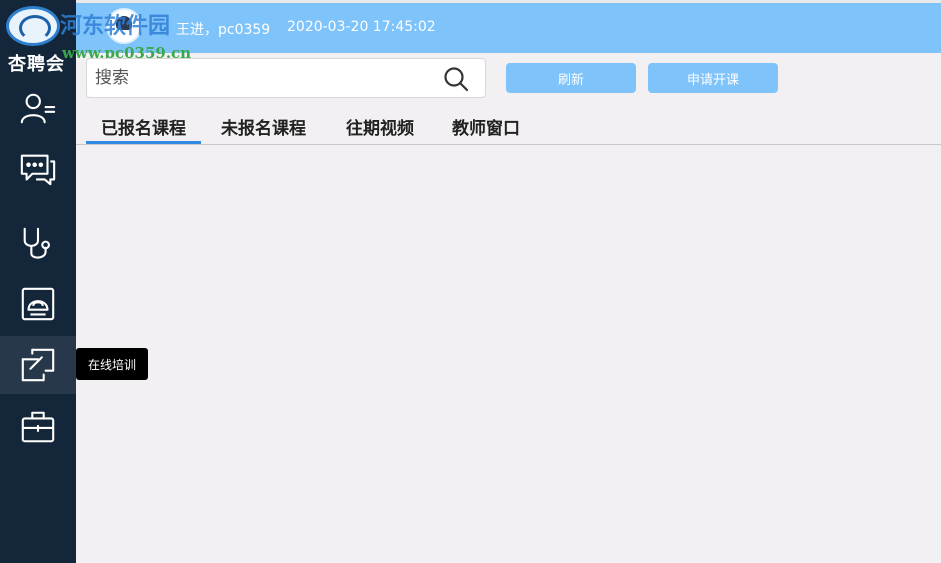  I want to click on ultrasound-icon, so click(38, 304).